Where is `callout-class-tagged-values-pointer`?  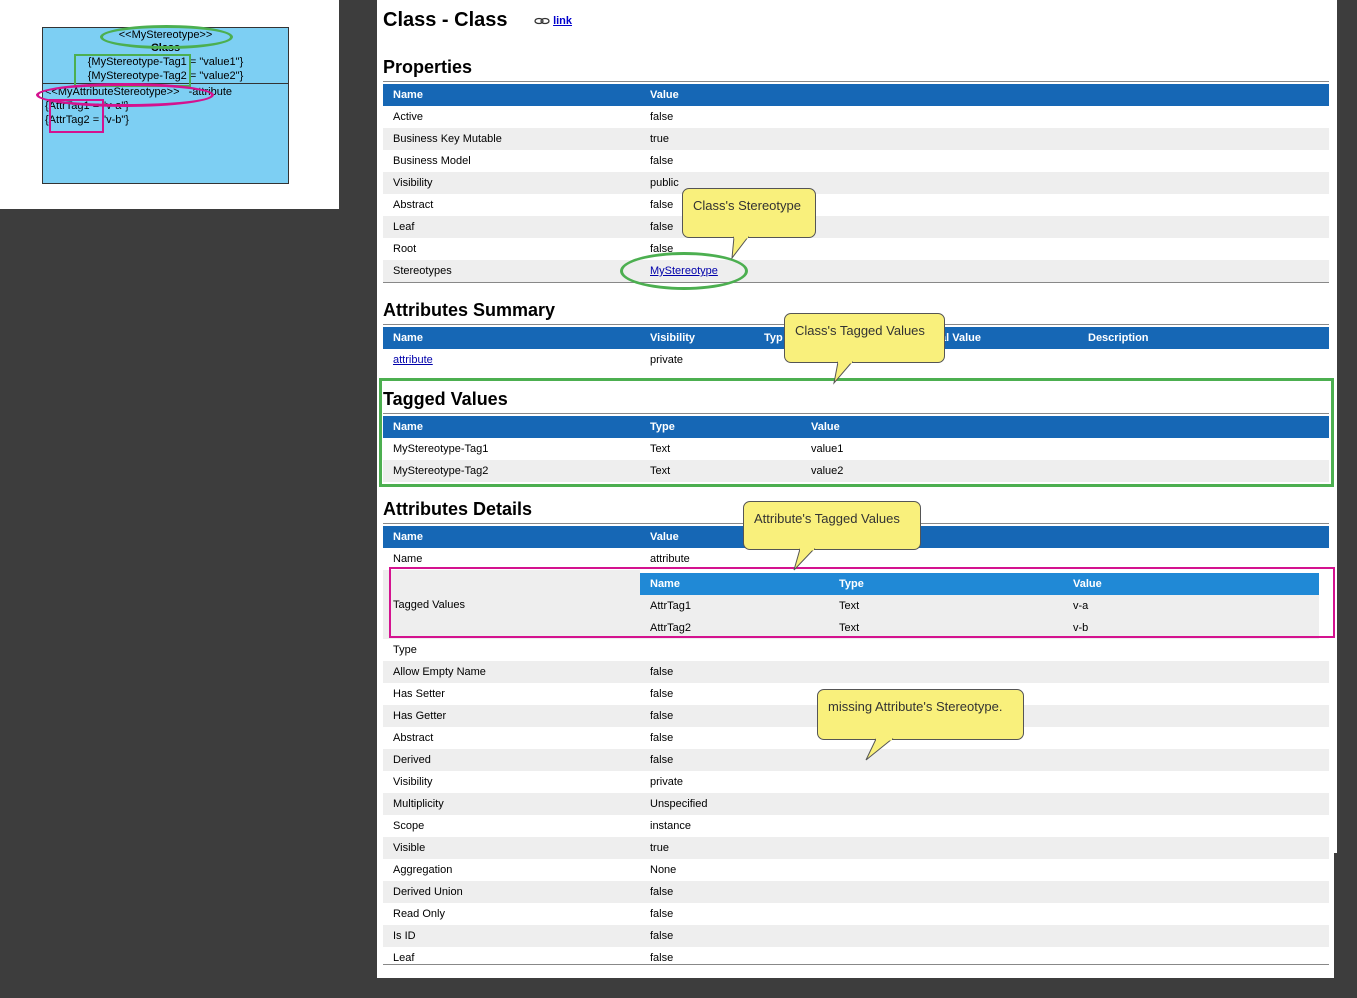
callout-class-tagged-values-pointer is located at coordinates (843, 373).